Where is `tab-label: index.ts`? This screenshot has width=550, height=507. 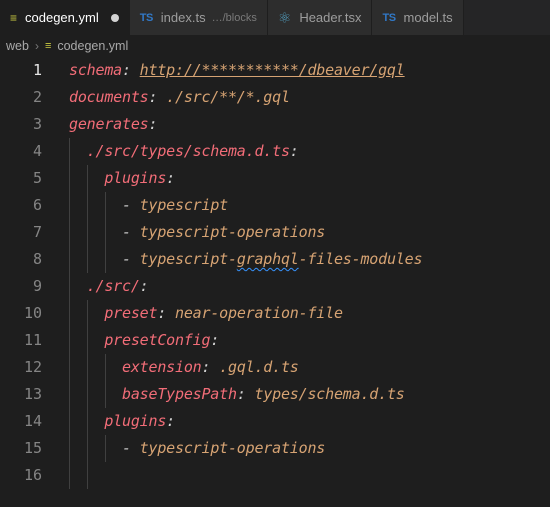
tab-label: index.ts is located at coordinates (183, 17).